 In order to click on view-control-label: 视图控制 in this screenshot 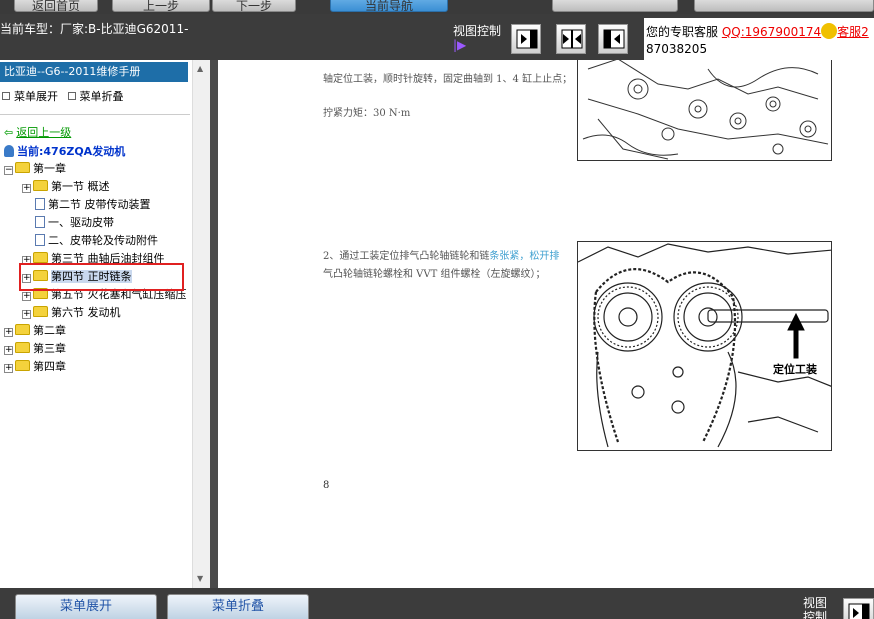, I will do `click(477, 31)`.